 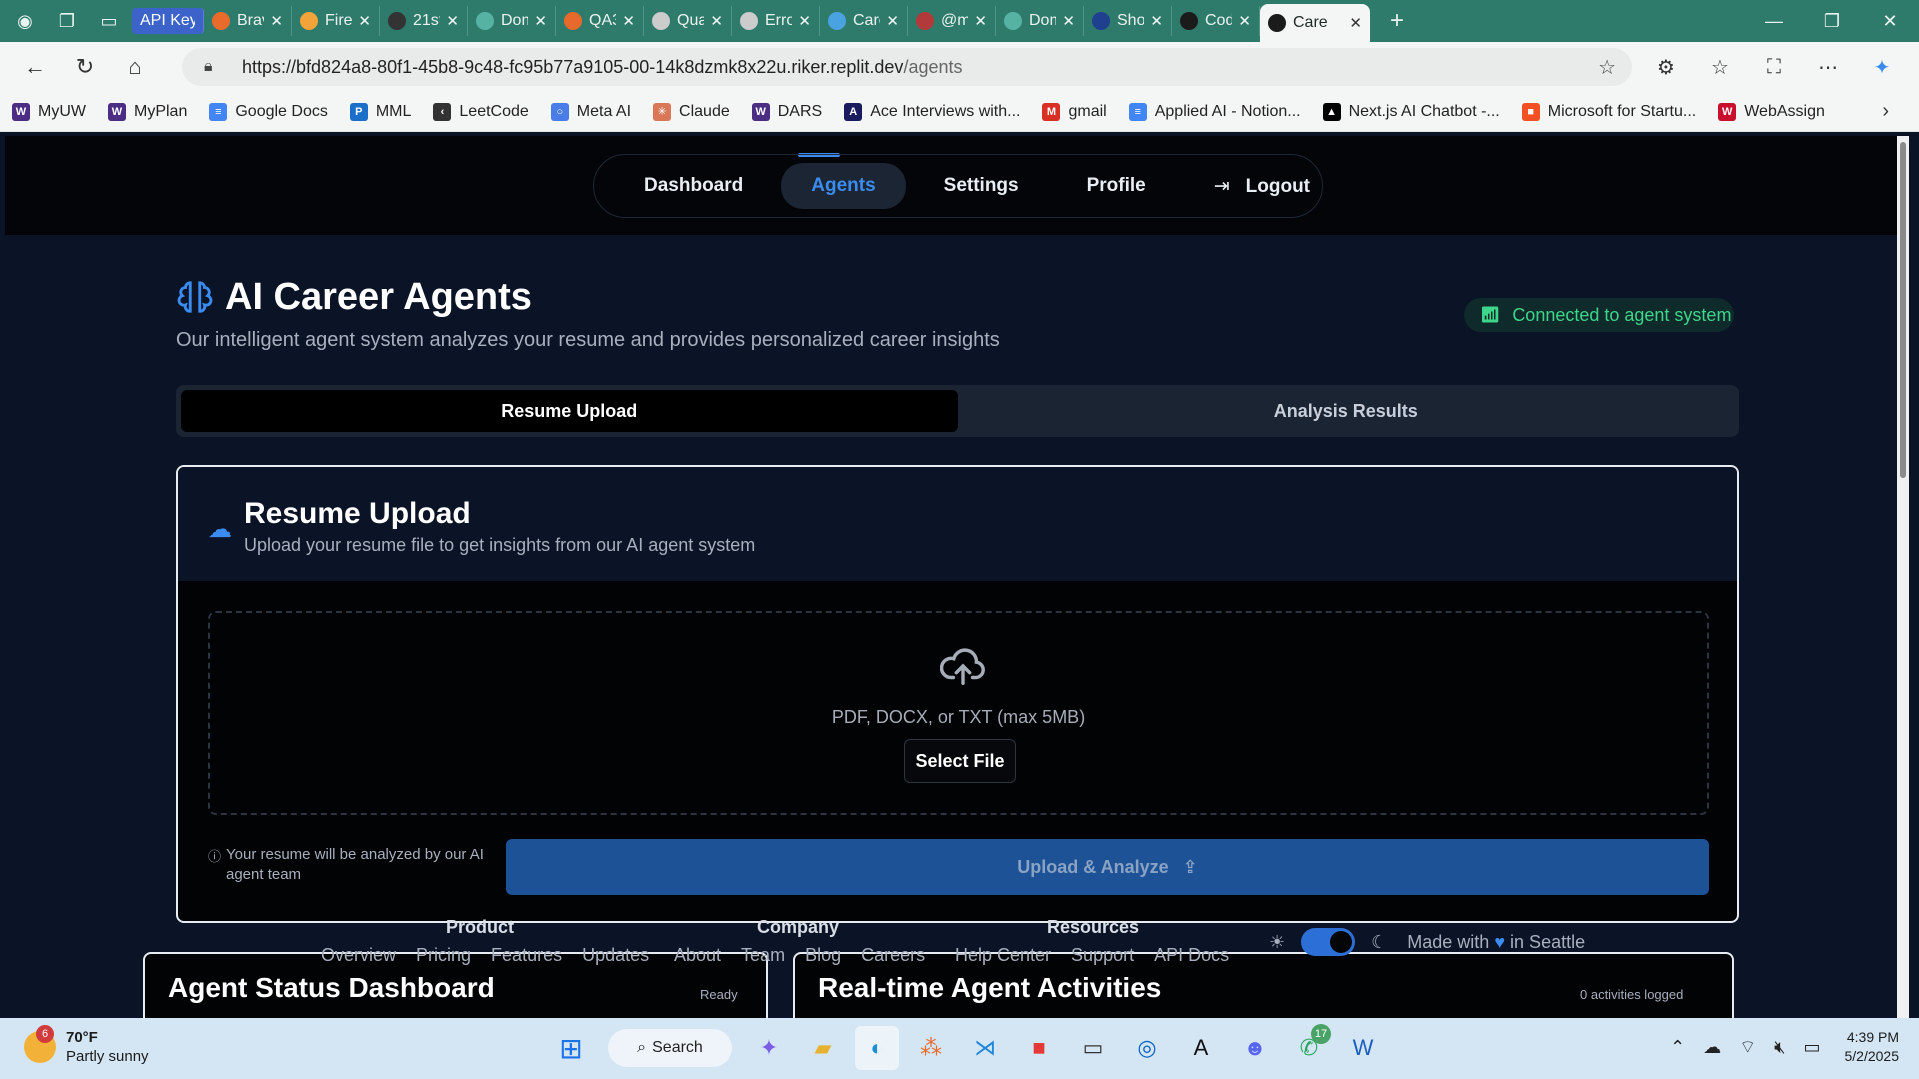 I want to click on footer-link: Team, so click(x=763, y=955).